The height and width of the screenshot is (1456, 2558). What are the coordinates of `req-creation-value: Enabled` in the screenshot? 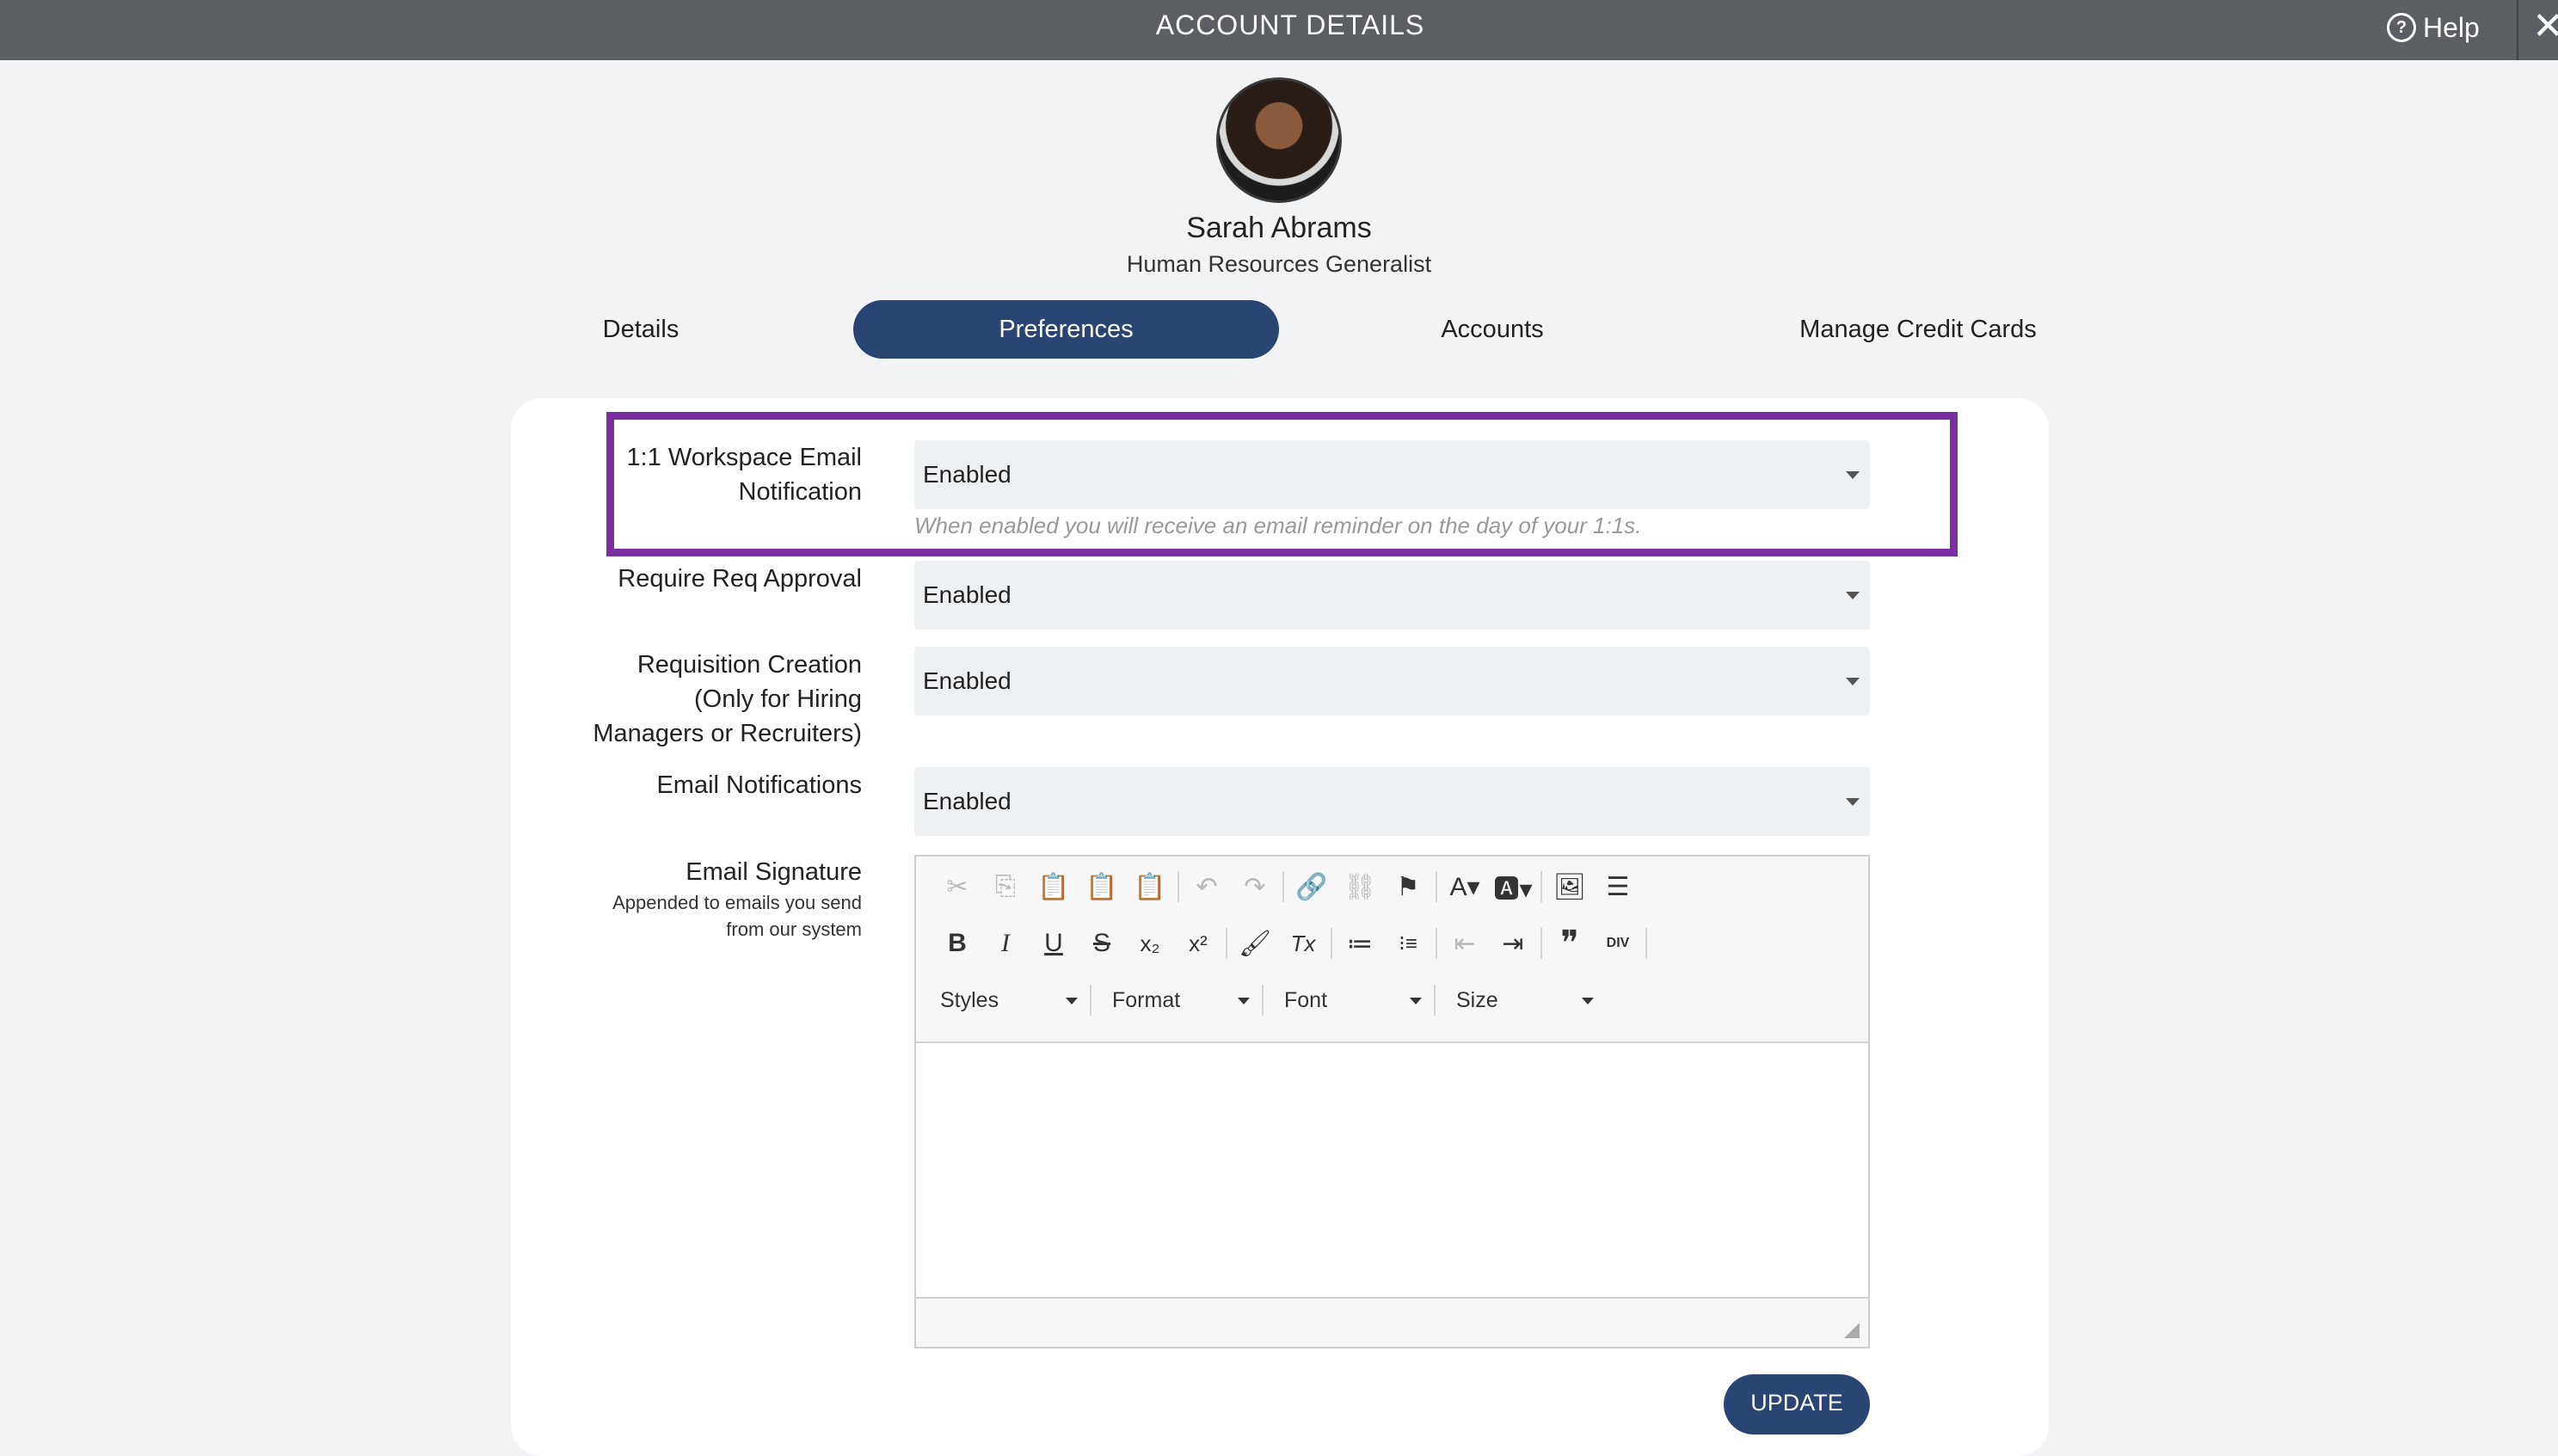 It's located at (967, 681).